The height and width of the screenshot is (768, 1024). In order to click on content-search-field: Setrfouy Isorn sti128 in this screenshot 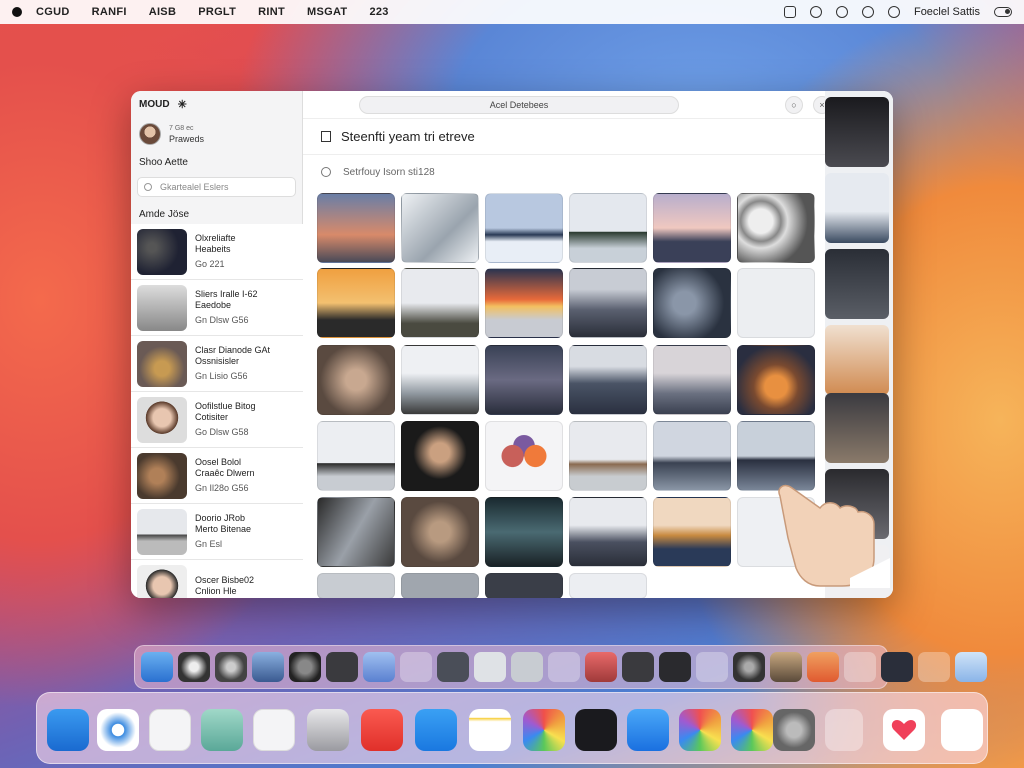, I will do `click(598, 172)`.